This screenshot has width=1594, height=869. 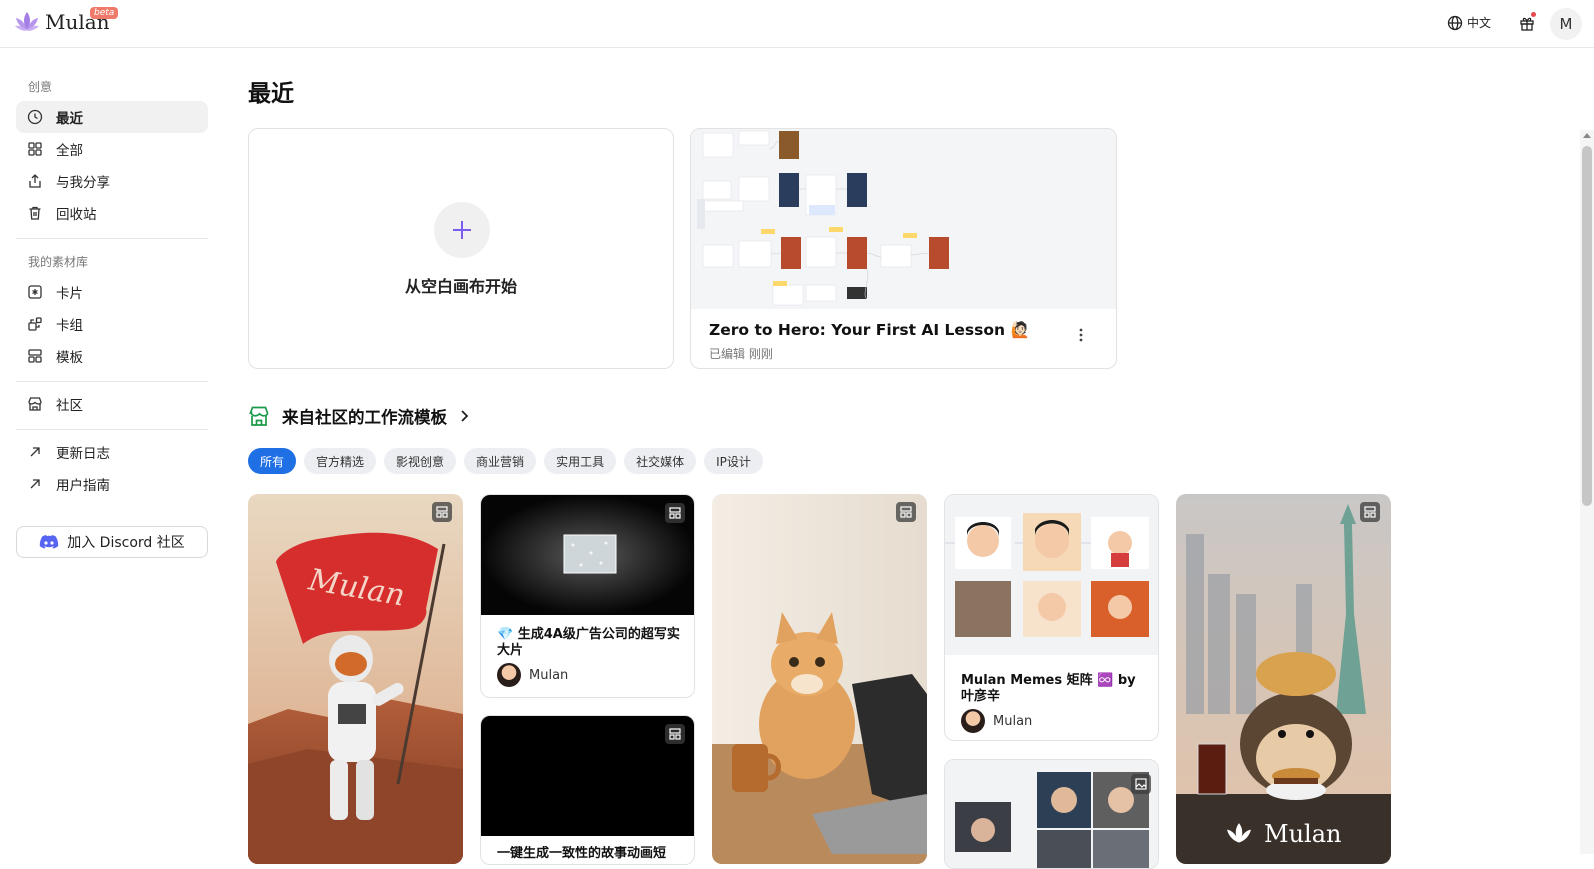 I want to click on template-title: 💎 生成4A级广告公司的超写实大片, so click(x=588, y=642).